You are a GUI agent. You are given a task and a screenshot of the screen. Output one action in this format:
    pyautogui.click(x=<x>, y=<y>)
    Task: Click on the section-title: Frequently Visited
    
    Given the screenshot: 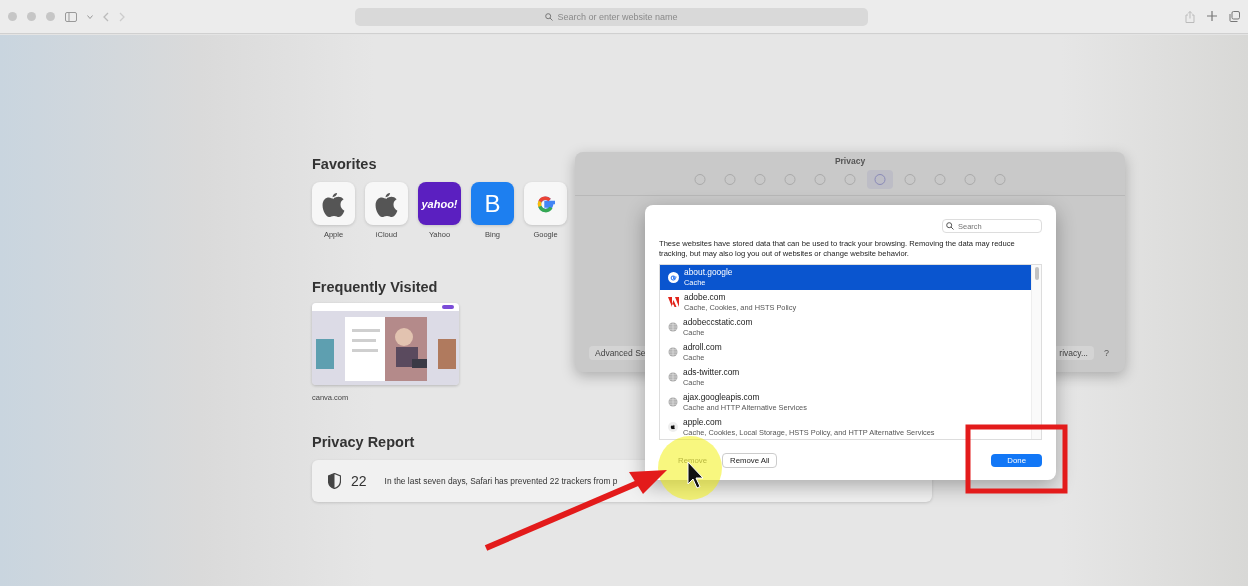 What is the action you would take?
    pyautogui.click(x=375, y=287)
    